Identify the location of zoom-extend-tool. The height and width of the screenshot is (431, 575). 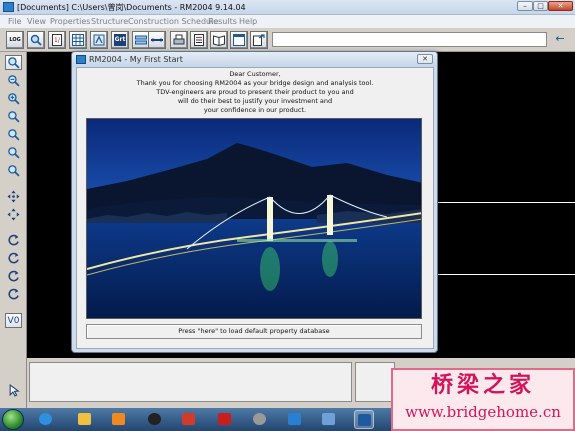
(13, 152).